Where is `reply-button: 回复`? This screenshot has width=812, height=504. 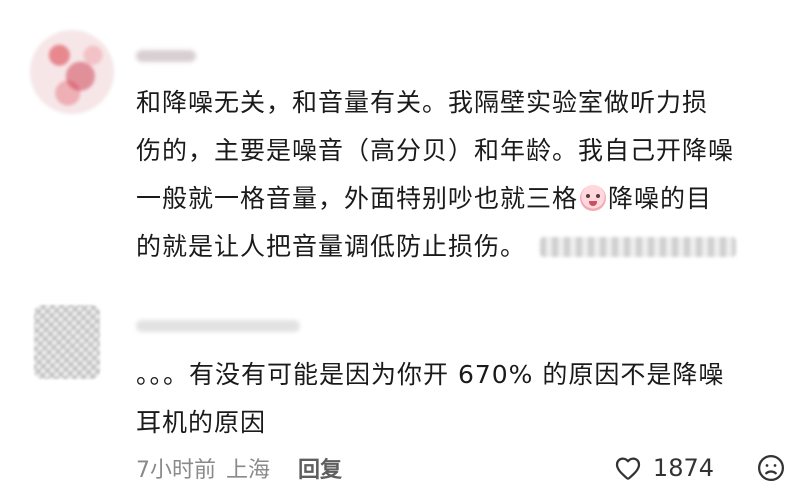 reply-button: 回复 is located at coordinates (320, 468).